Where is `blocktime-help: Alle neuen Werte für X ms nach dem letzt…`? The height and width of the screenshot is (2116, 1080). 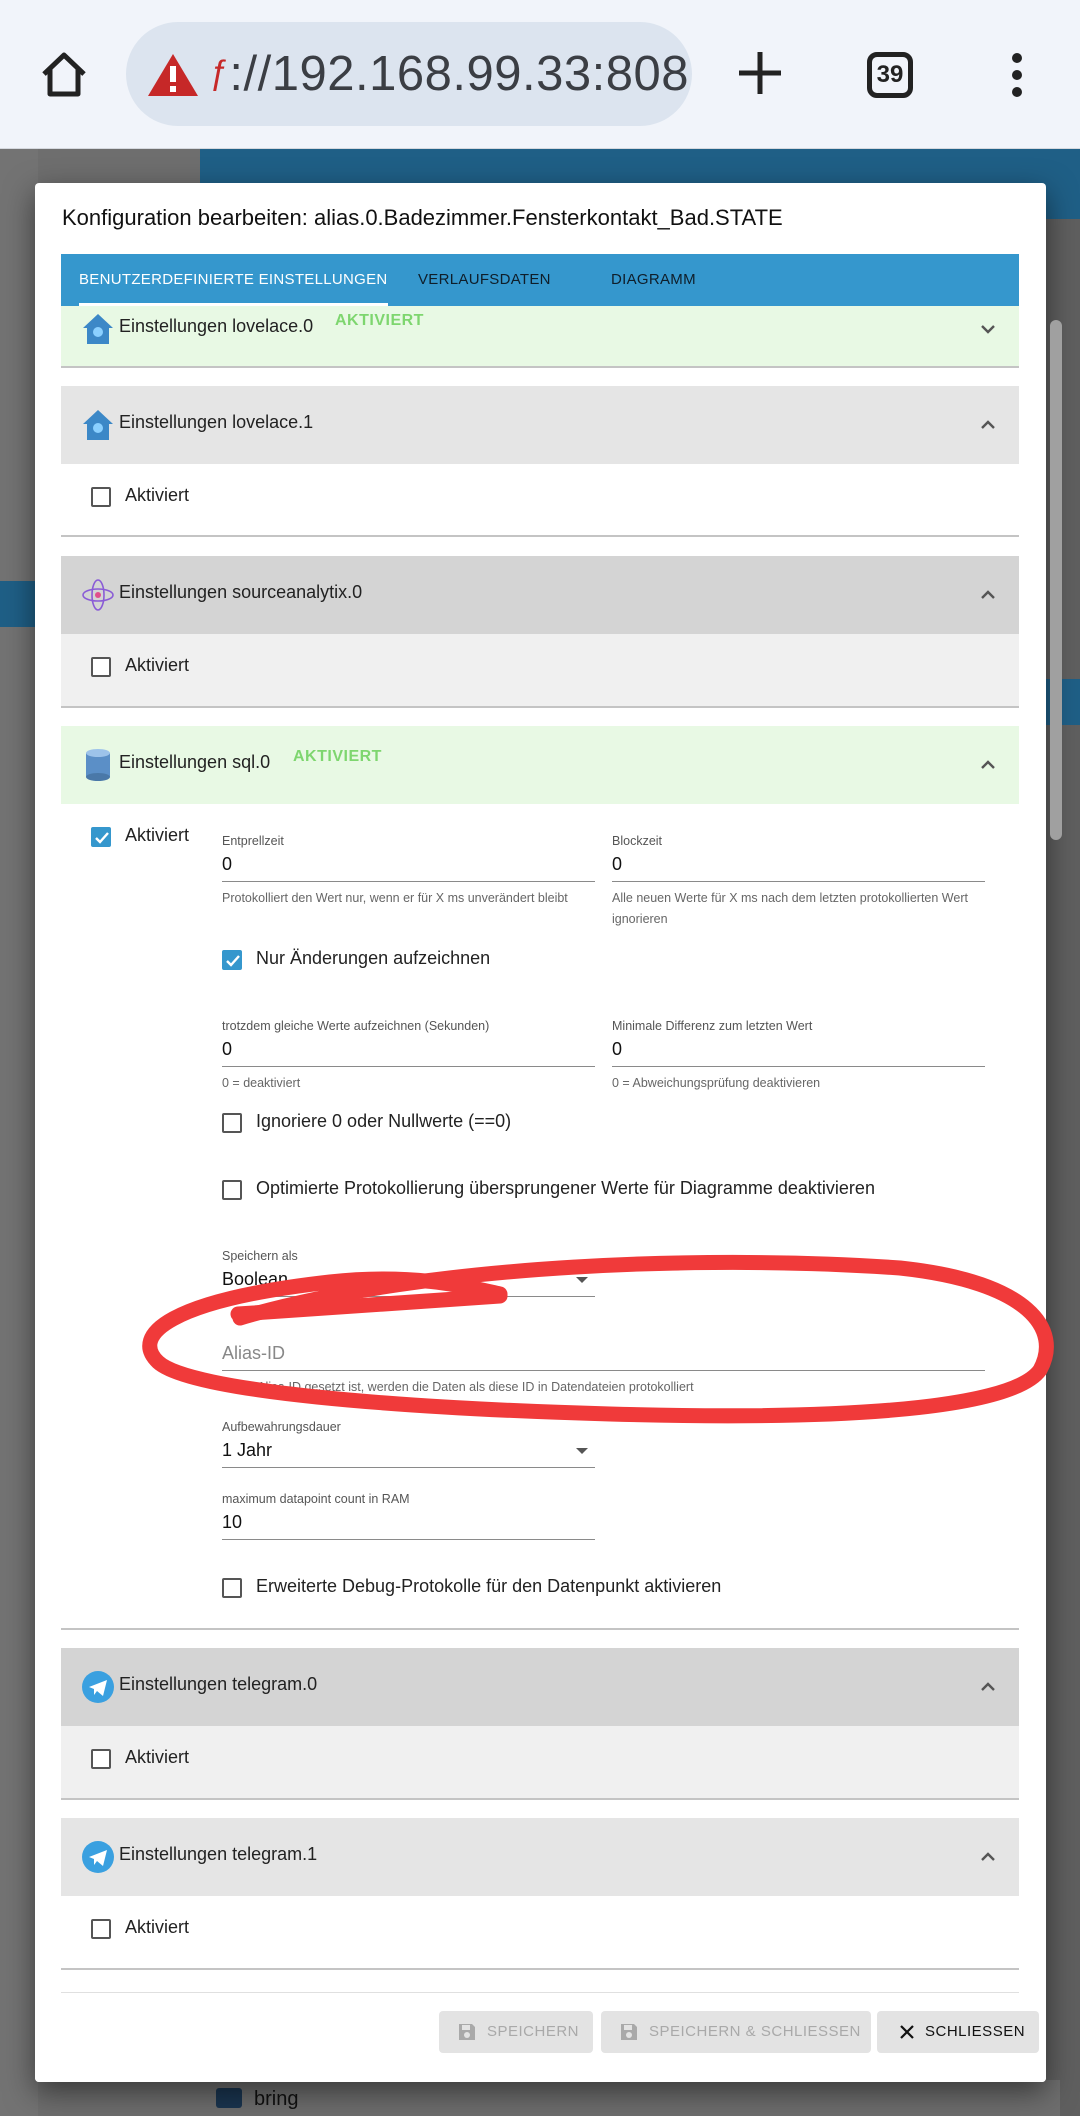
blocktime-help: Alle neuen Werte für X ms nach dem letzt… is located at coordinates (790, 908).